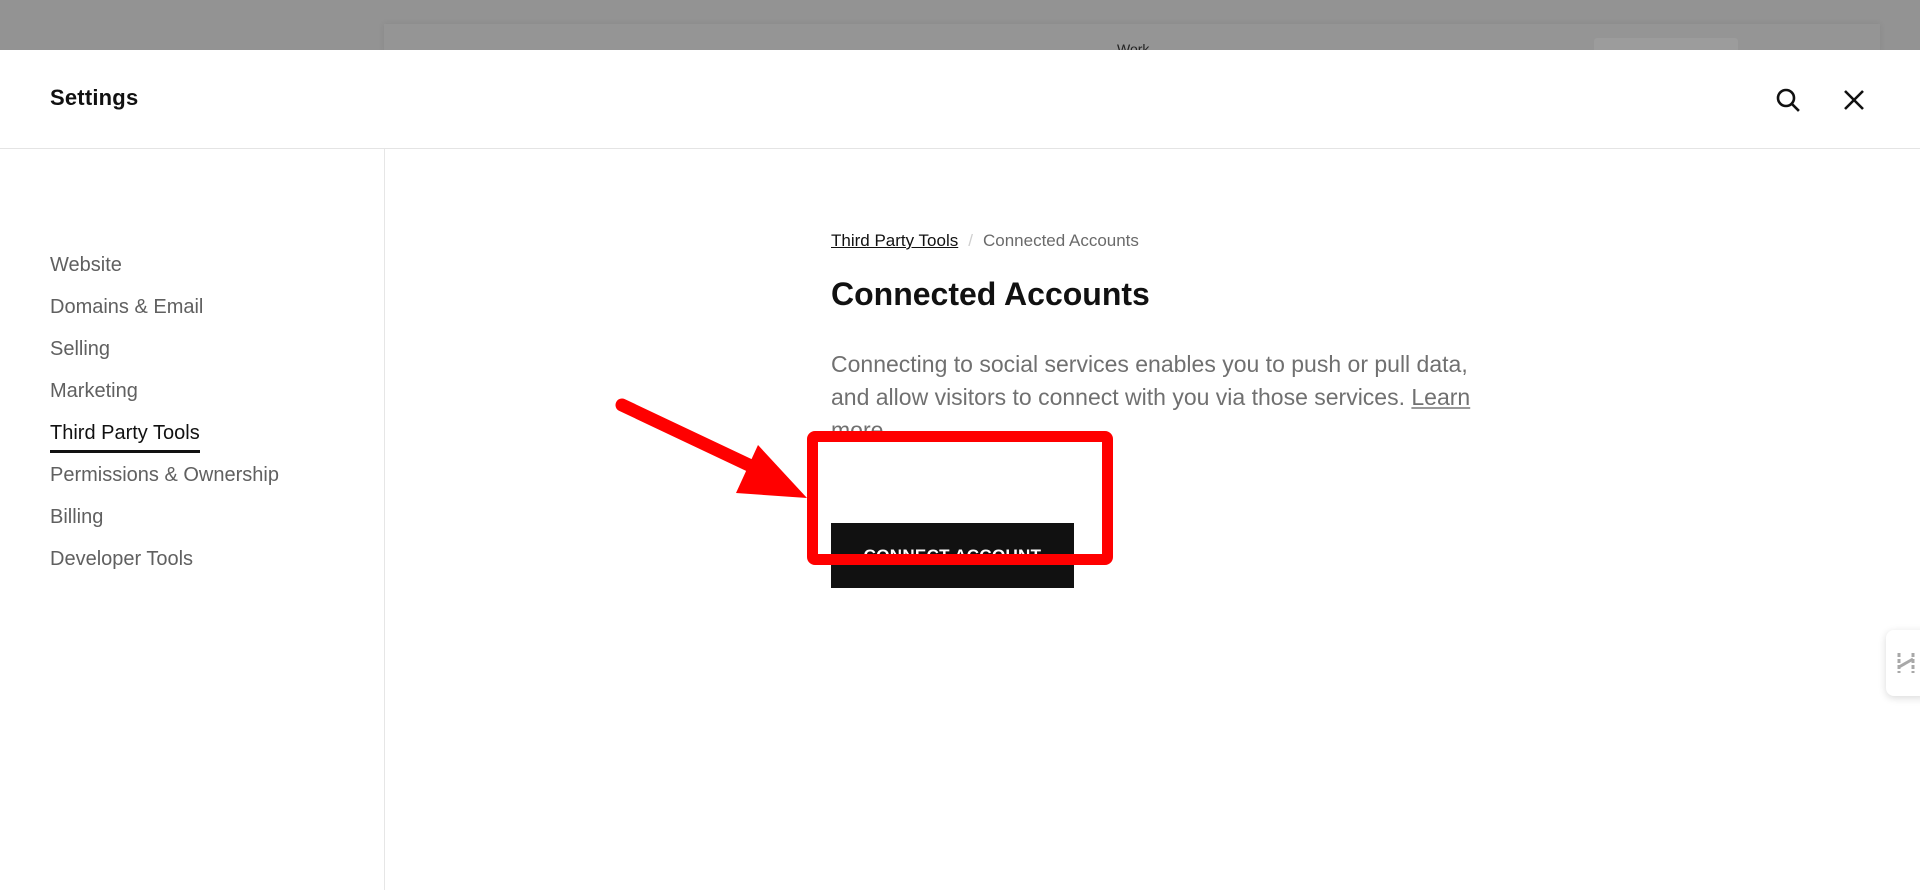 This screenshot has height=890, width=1920. Describe the element at coordinates (960, 28) in the screenshot. I see `background-page-overlay: Work` at that location.